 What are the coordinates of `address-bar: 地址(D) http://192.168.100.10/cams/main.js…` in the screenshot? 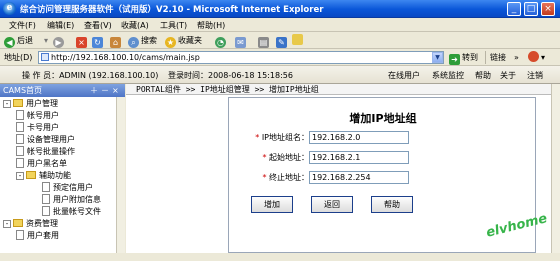 It's located at (280, 57).